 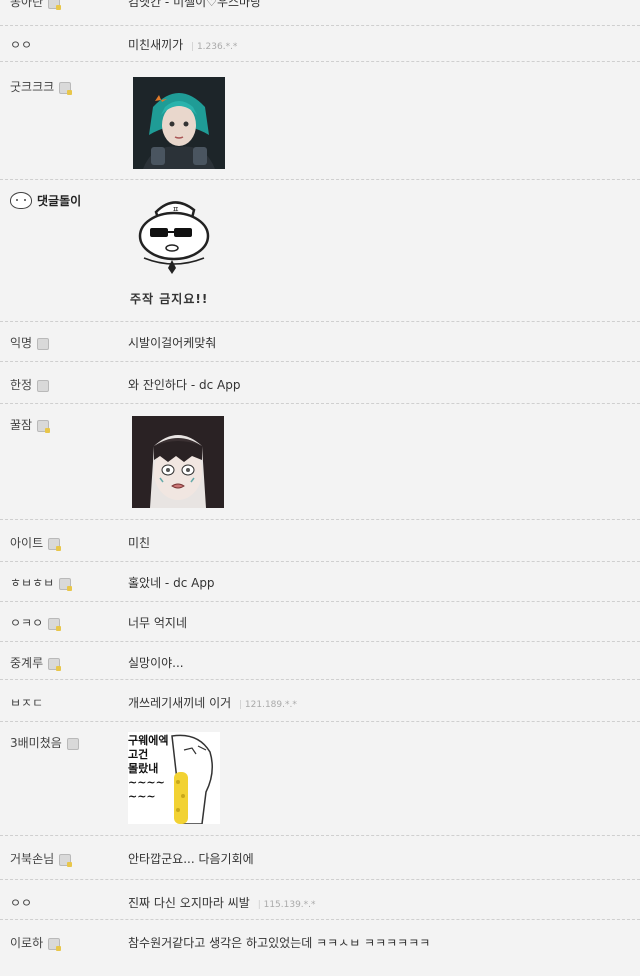 I want to click on comment-author-name: 댓글돌이, so click(x=59, y=200).